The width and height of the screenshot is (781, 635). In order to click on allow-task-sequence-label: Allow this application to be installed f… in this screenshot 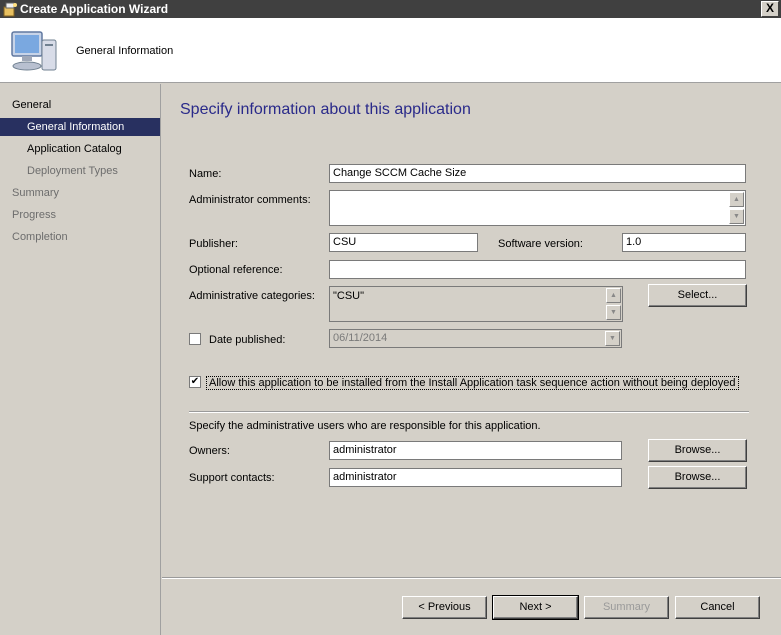, I will do `click(472, 383)`.